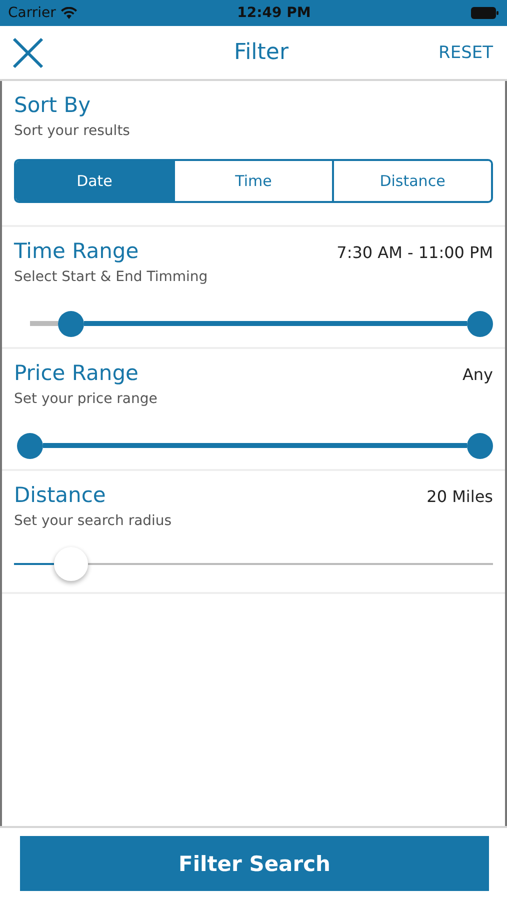 The image size is (507, 900). Describe the element at coordinates (32, 13) in the screenshot. I see `carrier-label: Carrier` at that location.